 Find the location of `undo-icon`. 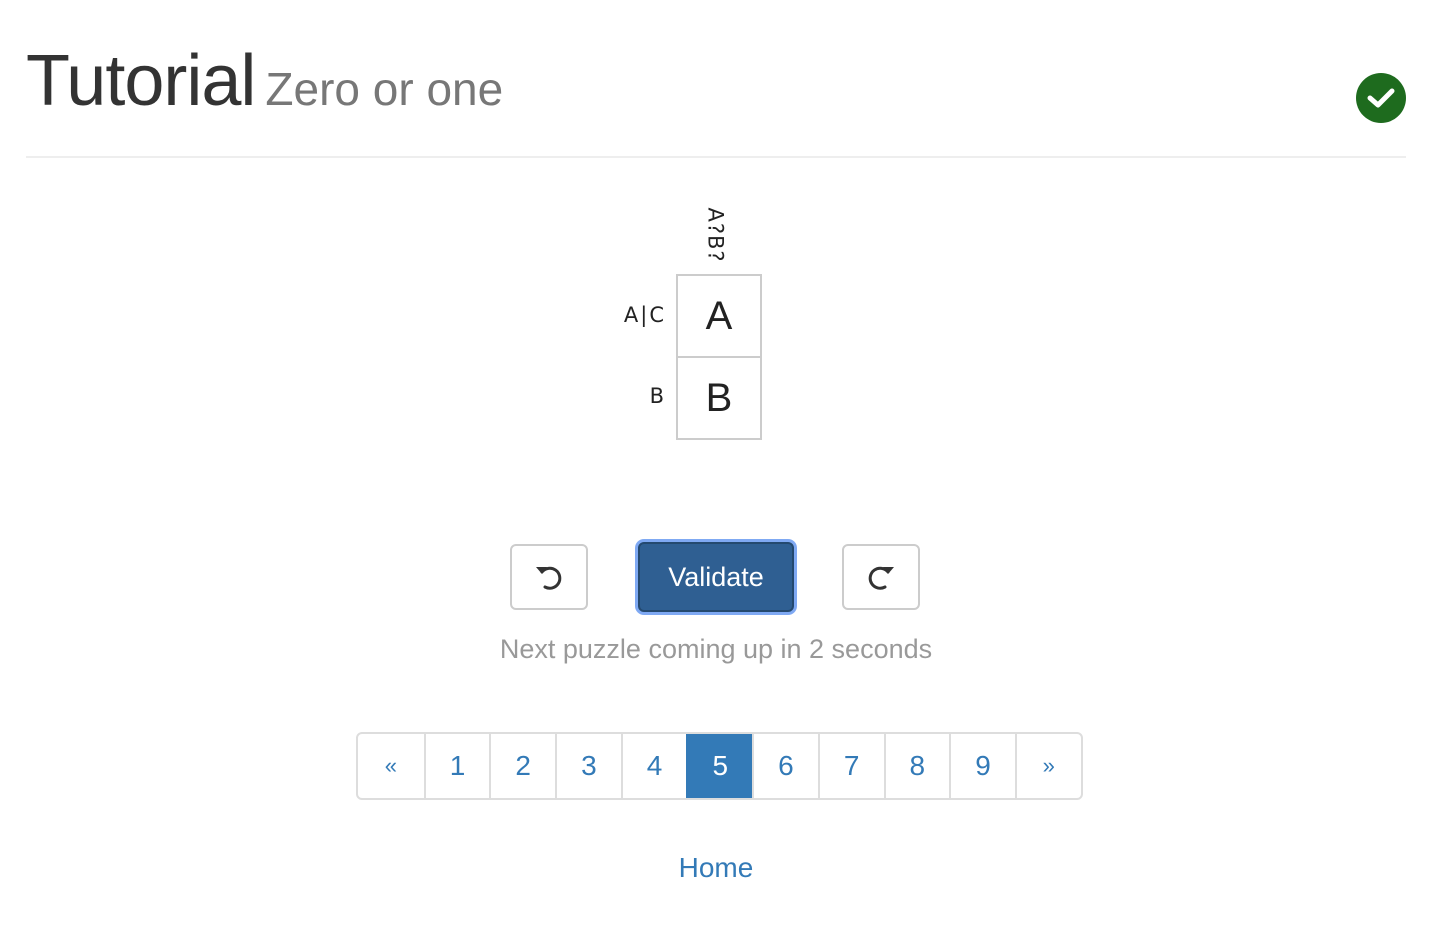

undo-icon is located at coordinates (549, 578).